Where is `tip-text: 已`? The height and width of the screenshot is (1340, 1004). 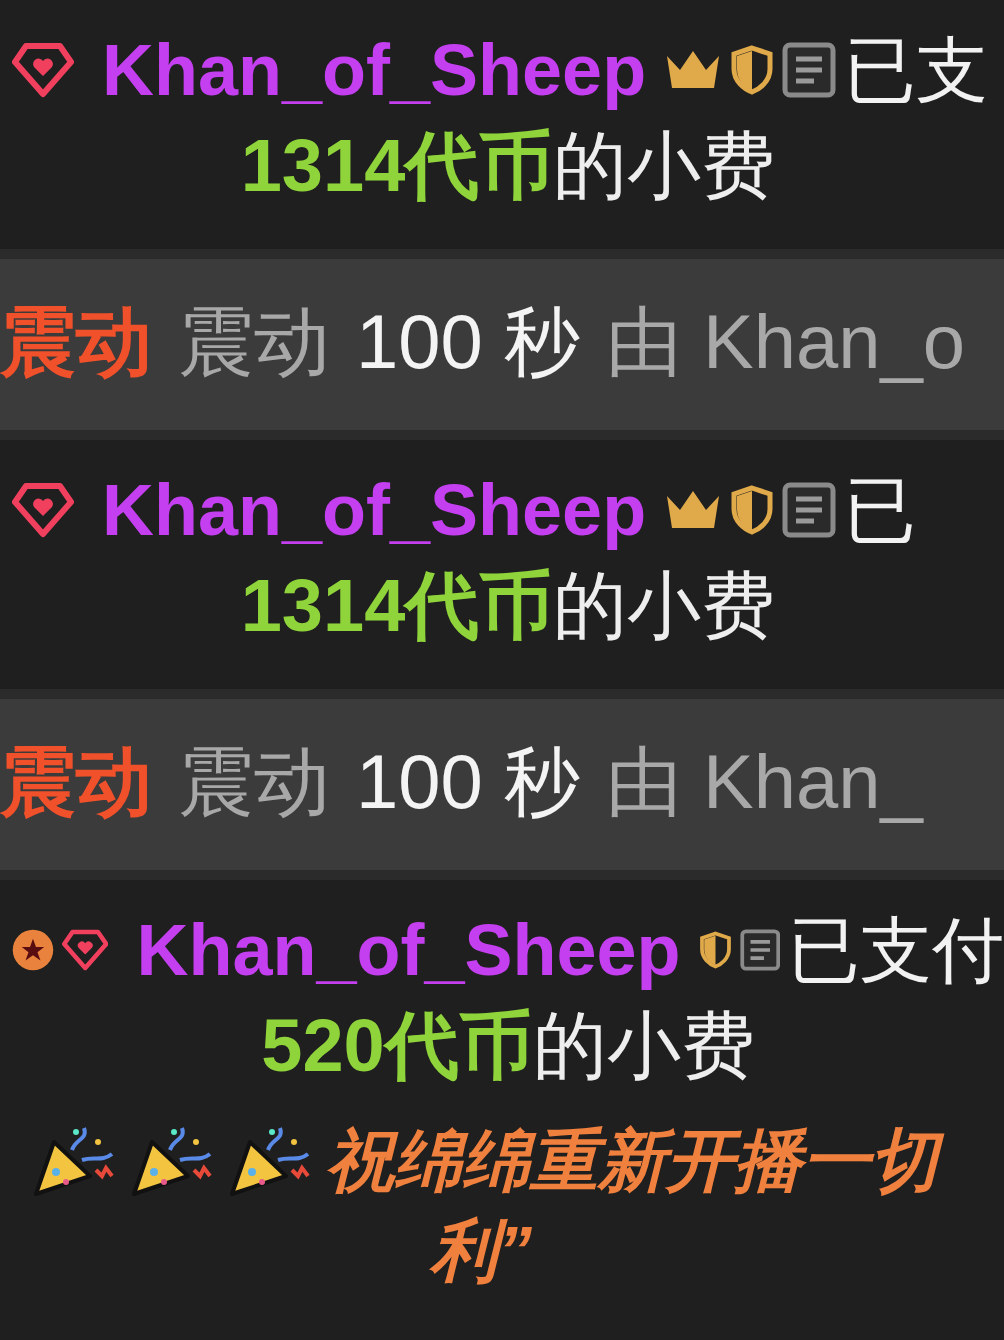 tip-text: 已 is located at coordinates (880, 510).